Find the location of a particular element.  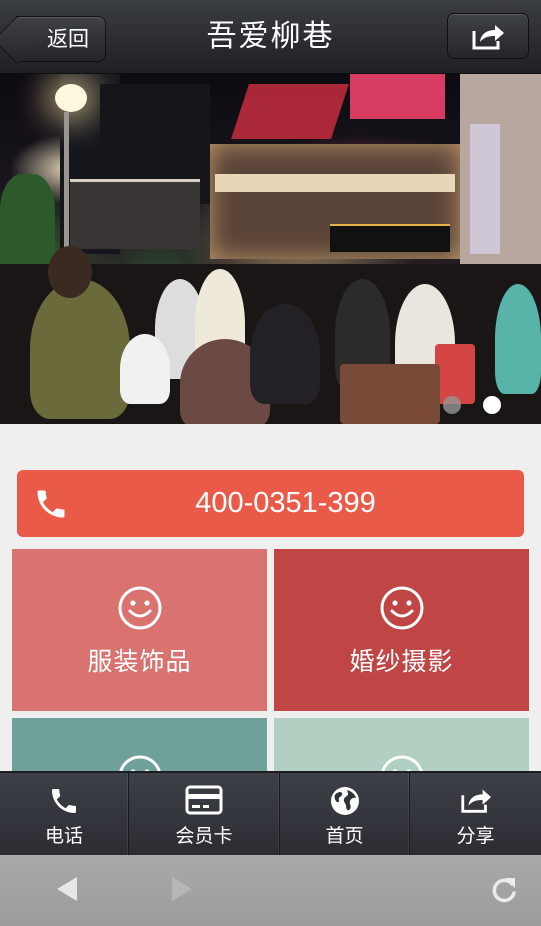

share-button is located at coordinates (488, 36).